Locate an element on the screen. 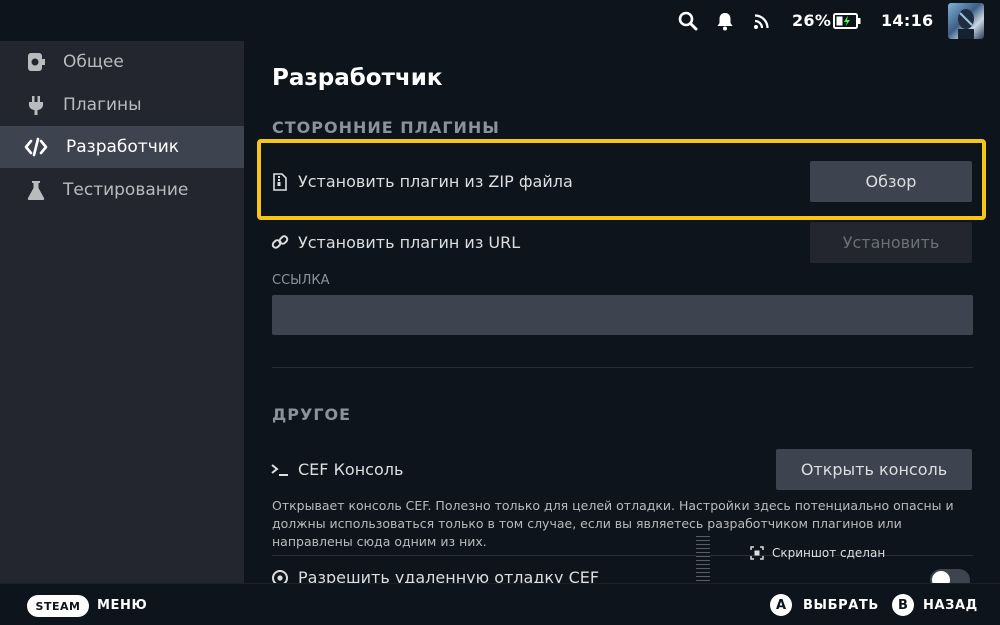  bell-icon is located at coordinates (725, 20).